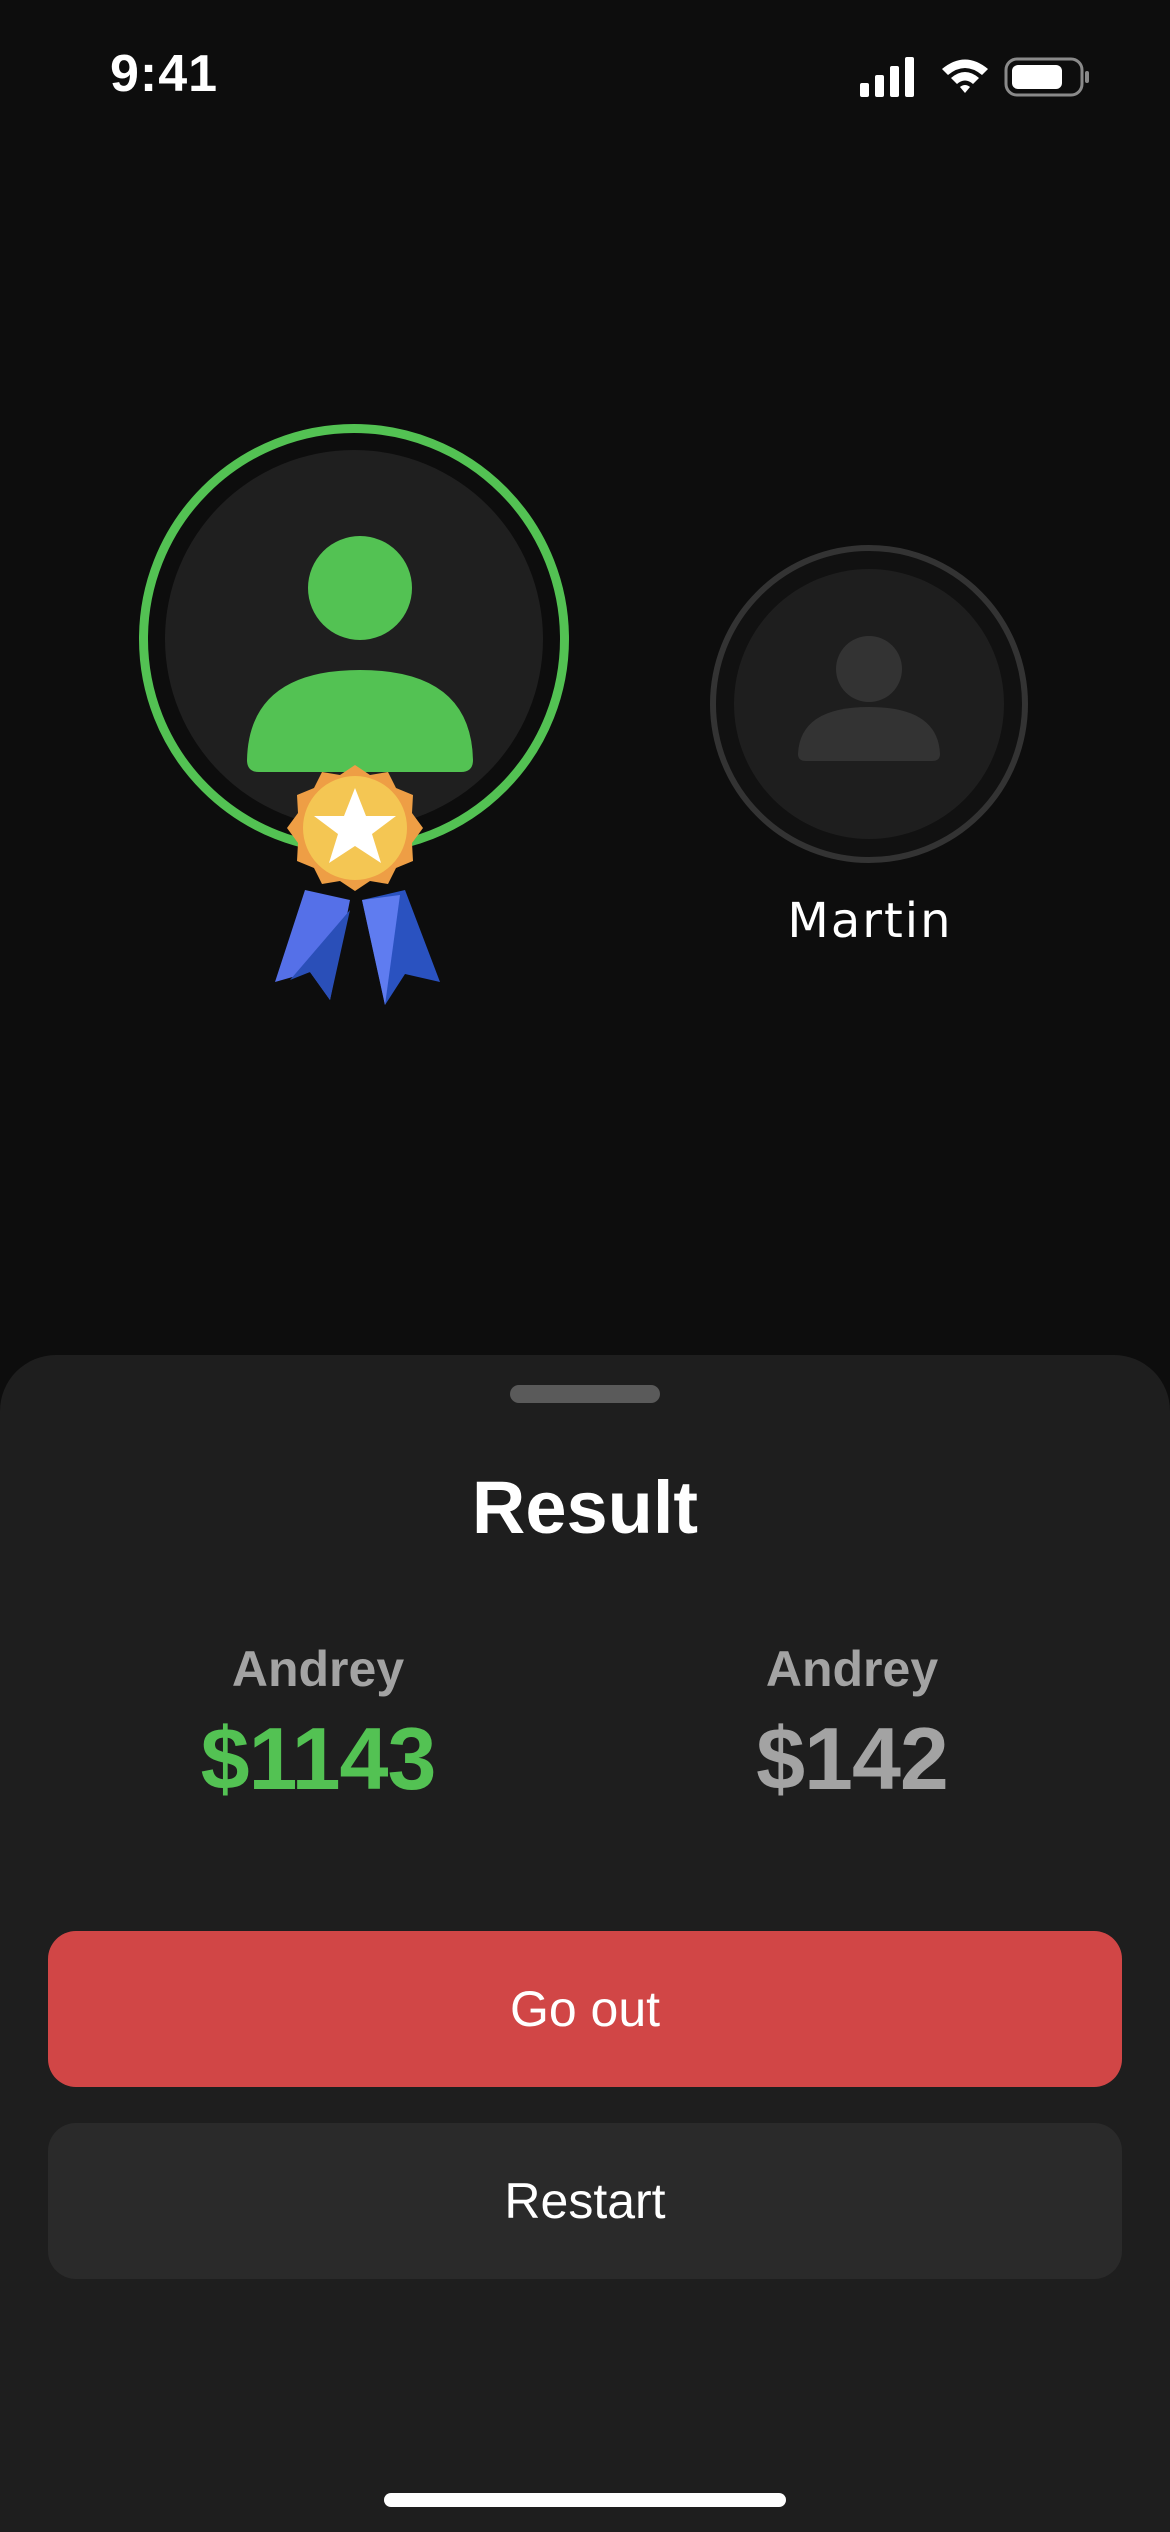 The image size is (1170, 2532). I want to click on sheet-grabber, so click(585, 1394).